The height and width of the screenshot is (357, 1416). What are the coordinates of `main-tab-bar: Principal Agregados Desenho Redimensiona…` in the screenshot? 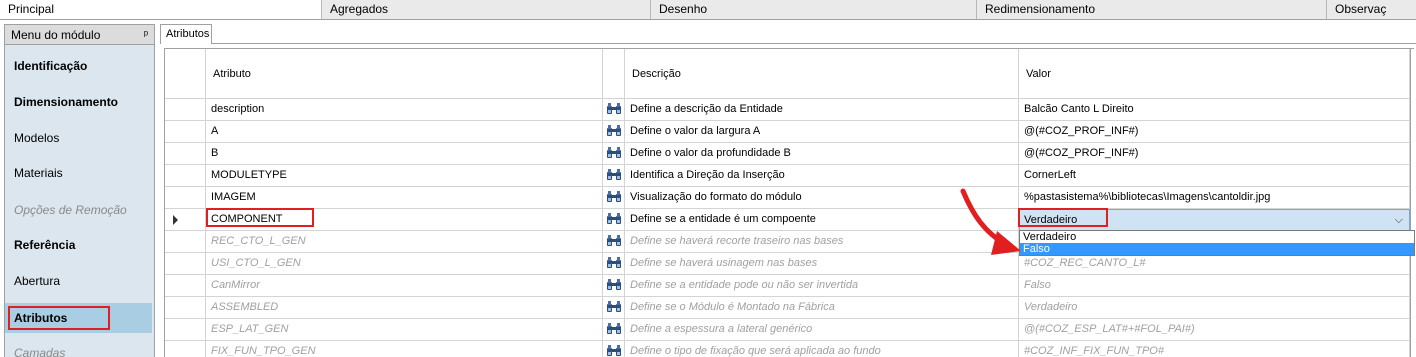 It's located at (708, 10).